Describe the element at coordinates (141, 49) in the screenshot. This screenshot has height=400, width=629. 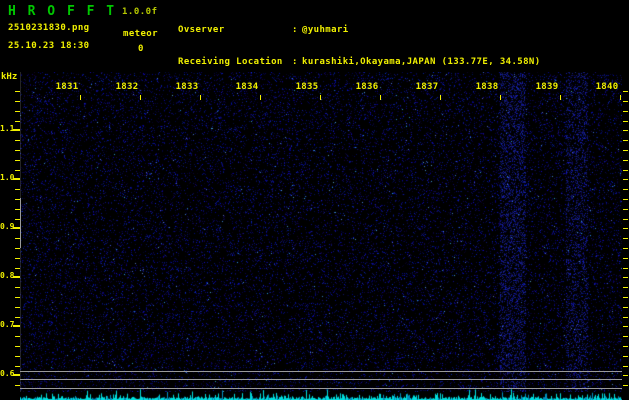
I see `meteor-counter-value: 0` at that location.